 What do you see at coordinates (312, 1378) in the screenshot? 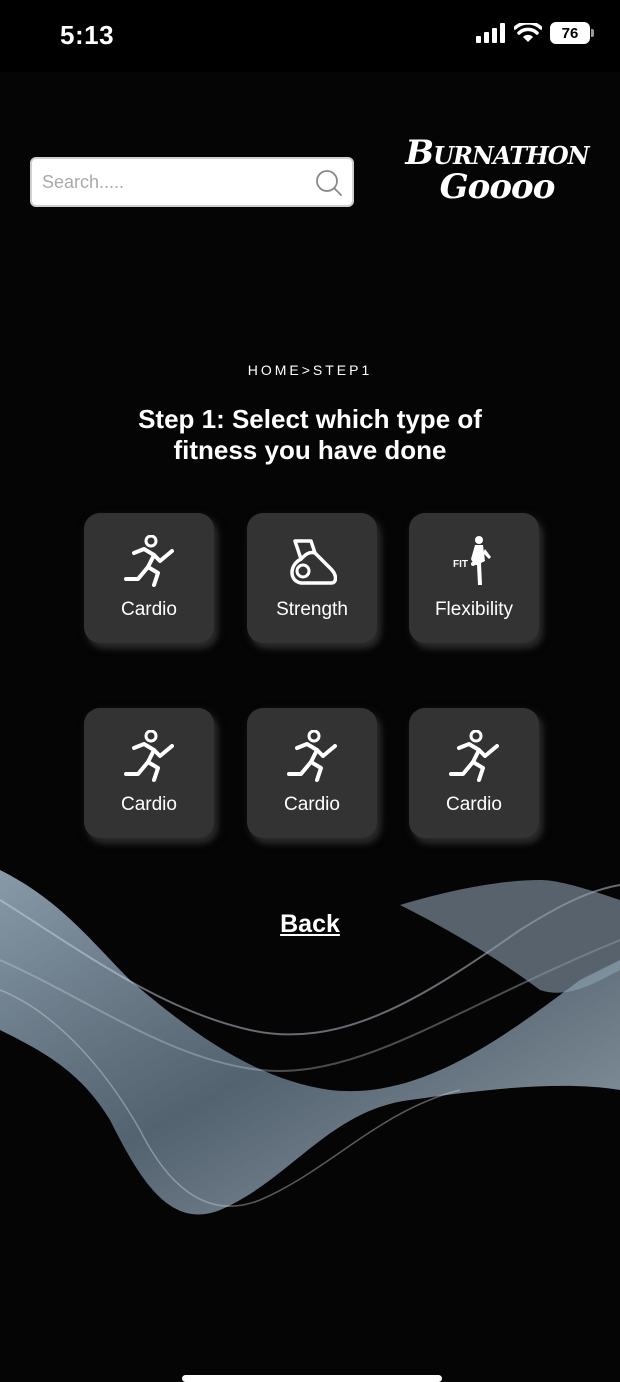
I see `home-indicator` at bounding box center [312, 1378].